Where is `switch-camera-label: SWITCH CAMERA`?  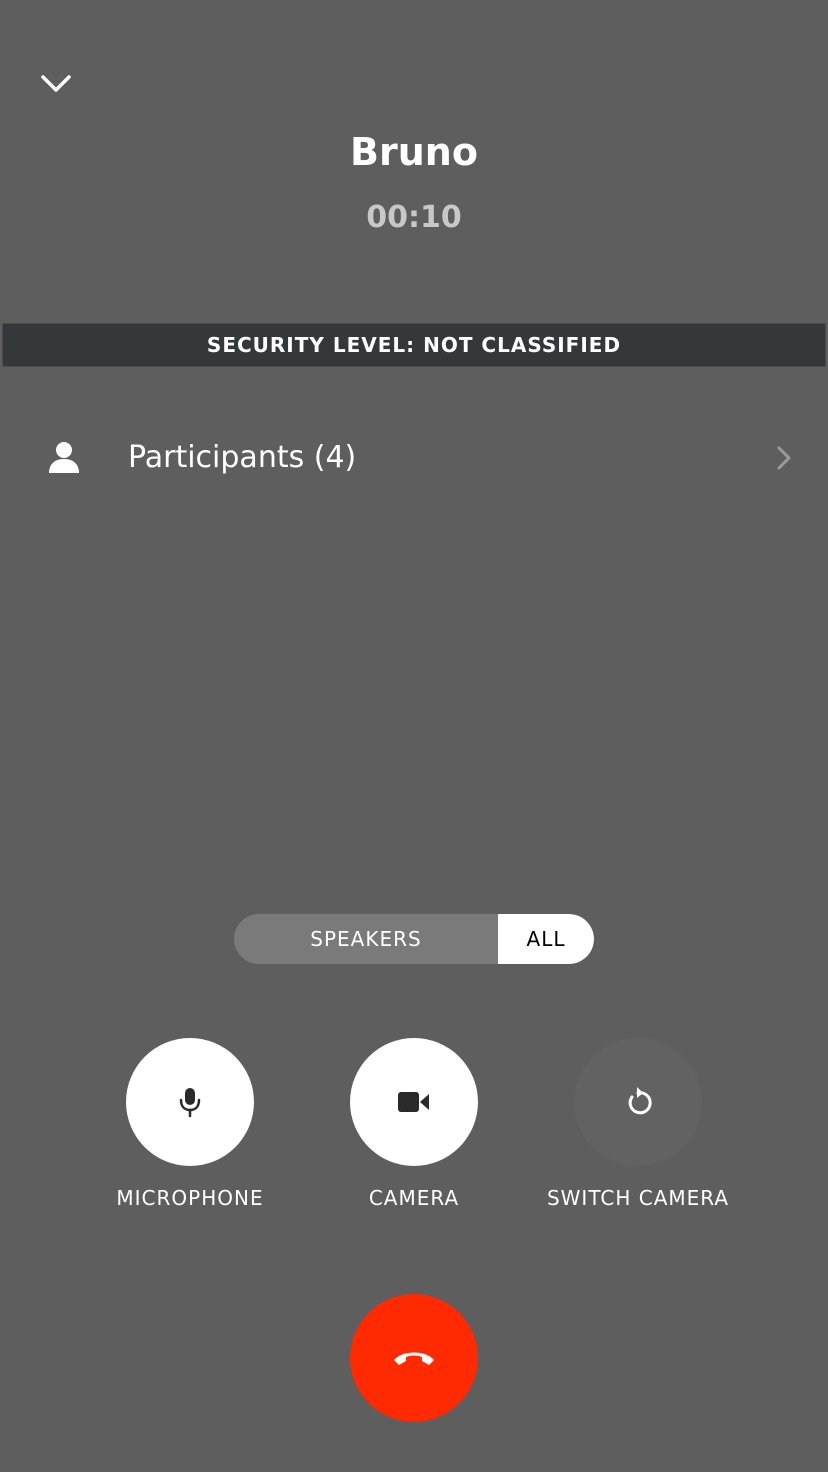
switch-camera-label: SWITCH CAMERA is located at coordinates (638, 1198).